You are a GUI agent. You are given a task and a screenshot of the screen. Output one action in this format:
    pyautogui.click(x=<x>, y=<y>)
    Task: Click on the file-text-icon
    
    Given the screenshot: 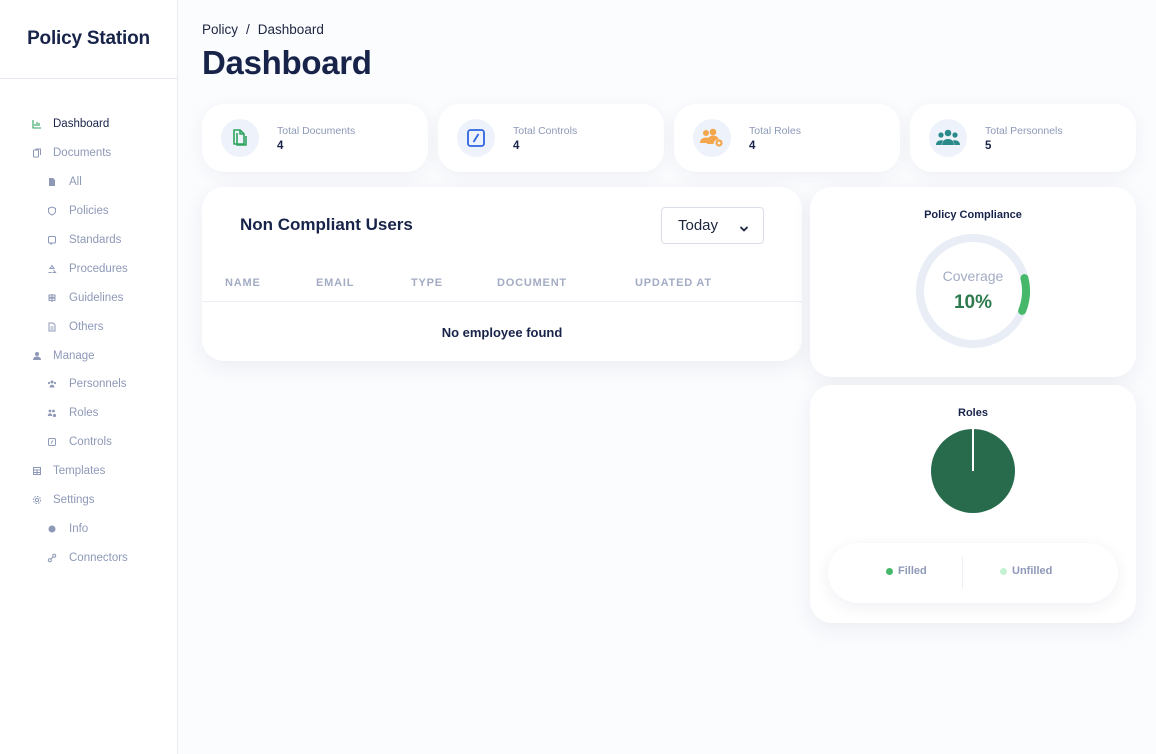 What is the action you would take?
    pyautogui.click(x=52, y=327)
    